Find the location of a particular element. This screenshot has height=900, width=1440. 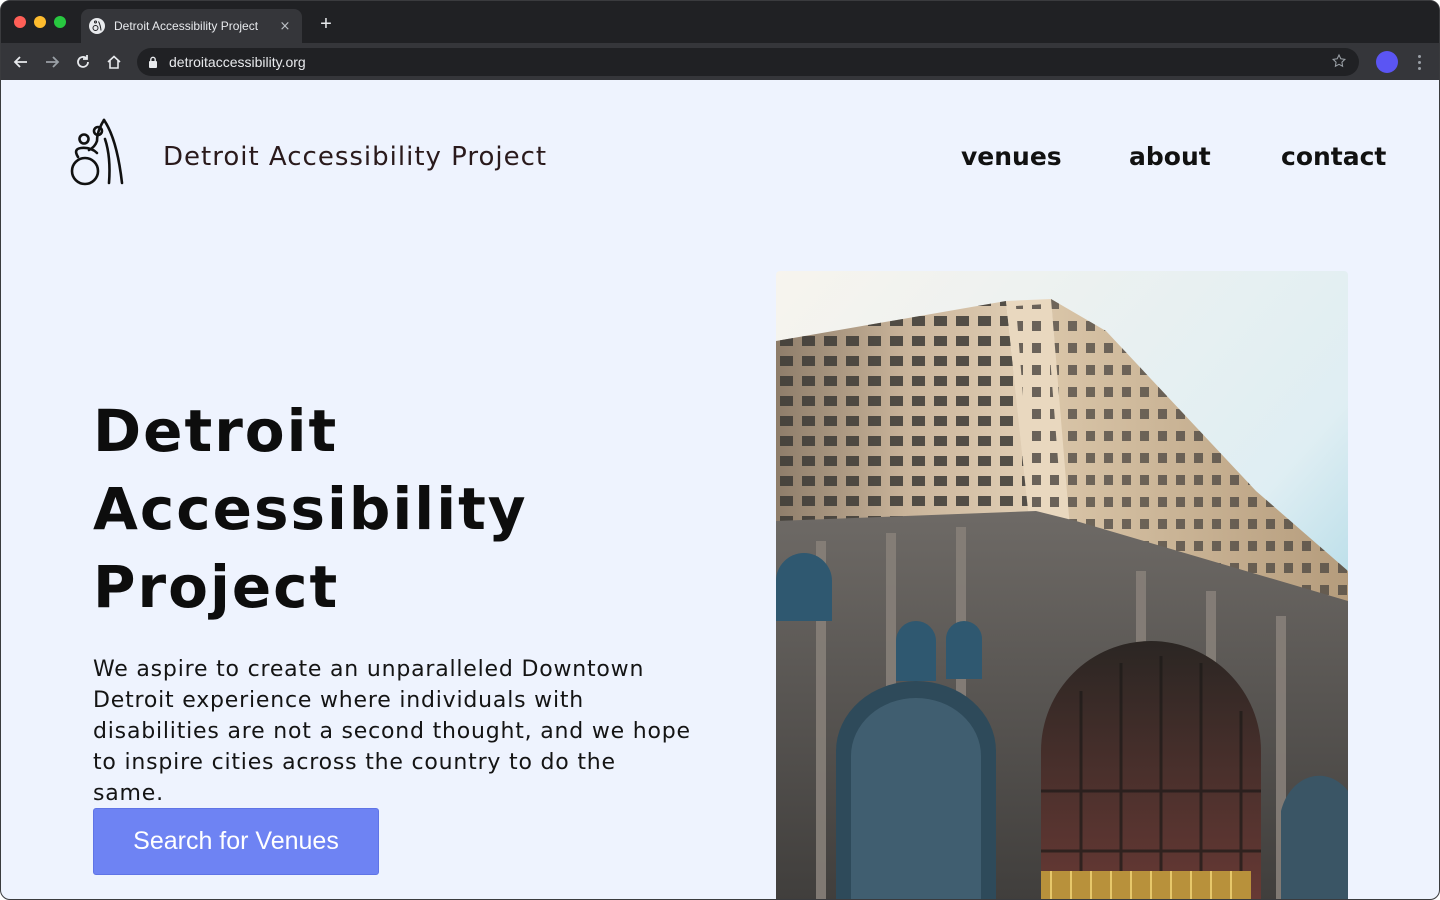

home-button is located at coordinates (114, 62).